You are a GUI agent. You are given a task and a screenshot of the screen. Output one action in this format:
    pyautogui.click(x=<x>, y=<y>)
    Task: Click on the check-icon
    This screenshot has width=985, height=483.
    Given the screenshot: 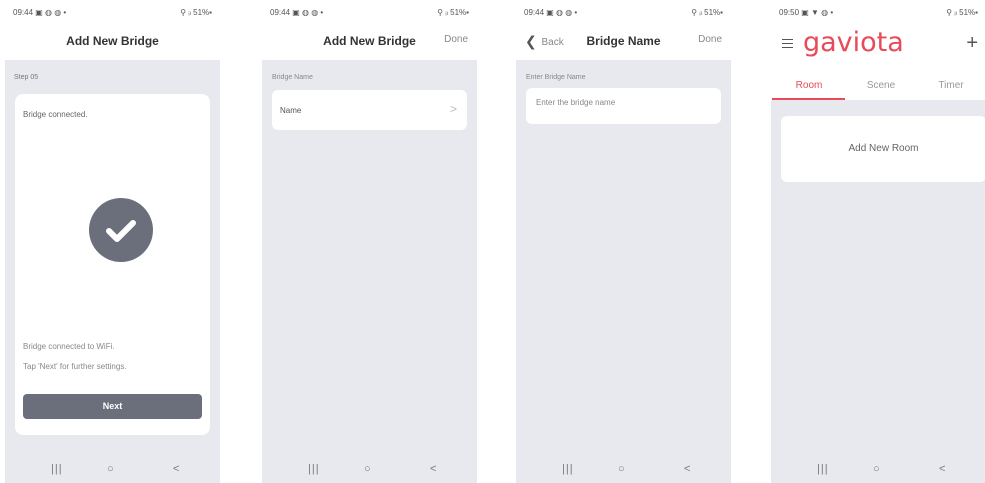 What is the action you would take?
    pyautogui.click(x=121, y=230)
    